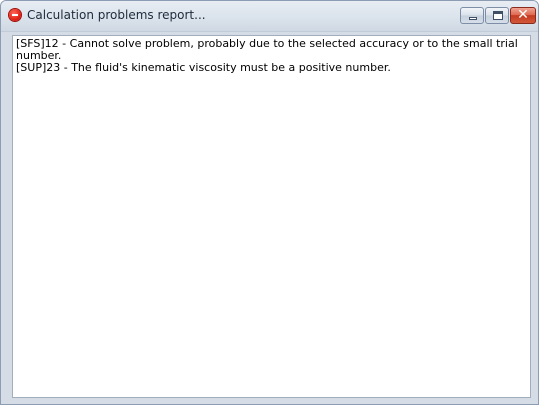 This screenshot has width=539, height=405. I want to click on minimize-button, so click(472, 15).